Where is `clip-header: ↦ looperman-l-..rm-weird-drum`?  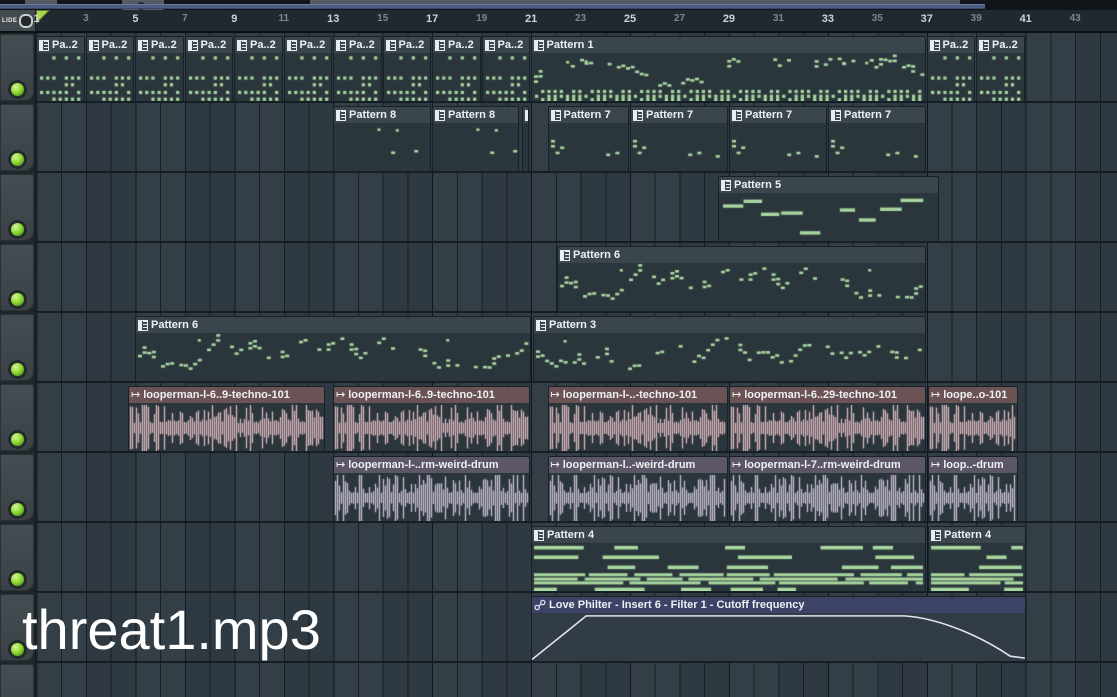 clip-header: ↦ looperman-l-..rm-weird-drum is located at coordinates (431, 465).